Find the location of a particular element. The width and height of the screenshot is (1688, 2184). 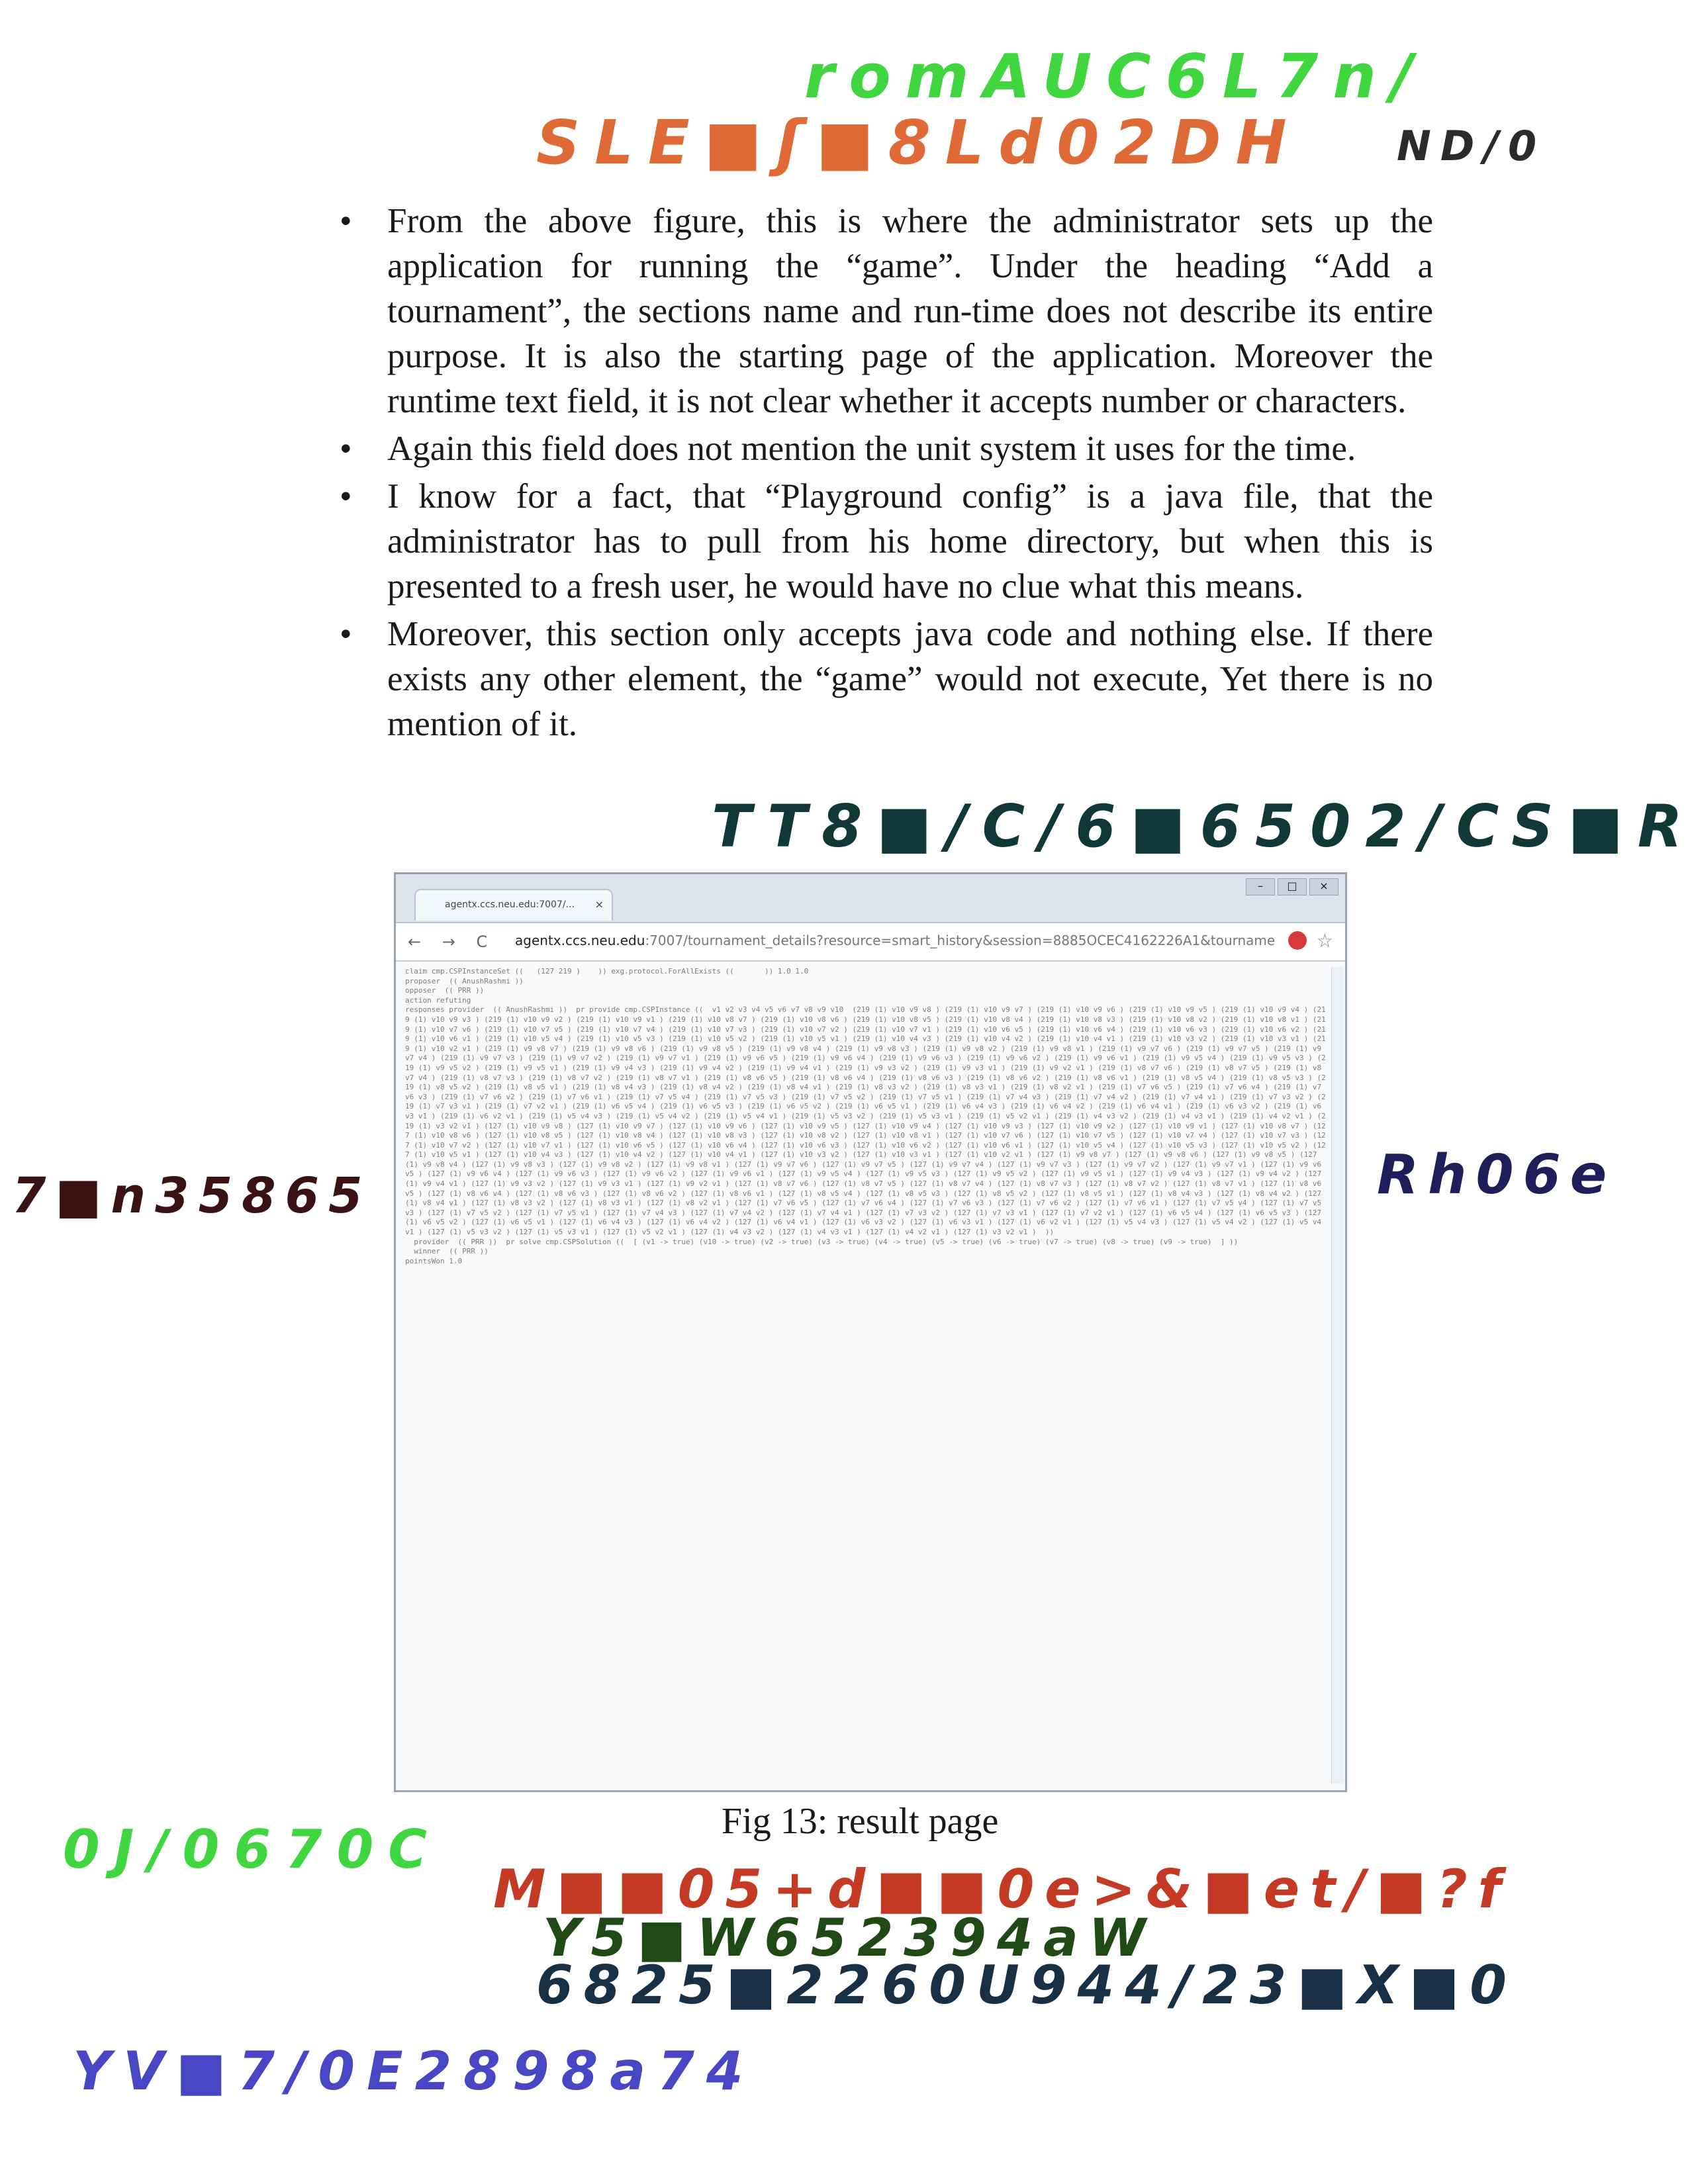

nav-buttons: ← → C is located at coordinates (451, 942).